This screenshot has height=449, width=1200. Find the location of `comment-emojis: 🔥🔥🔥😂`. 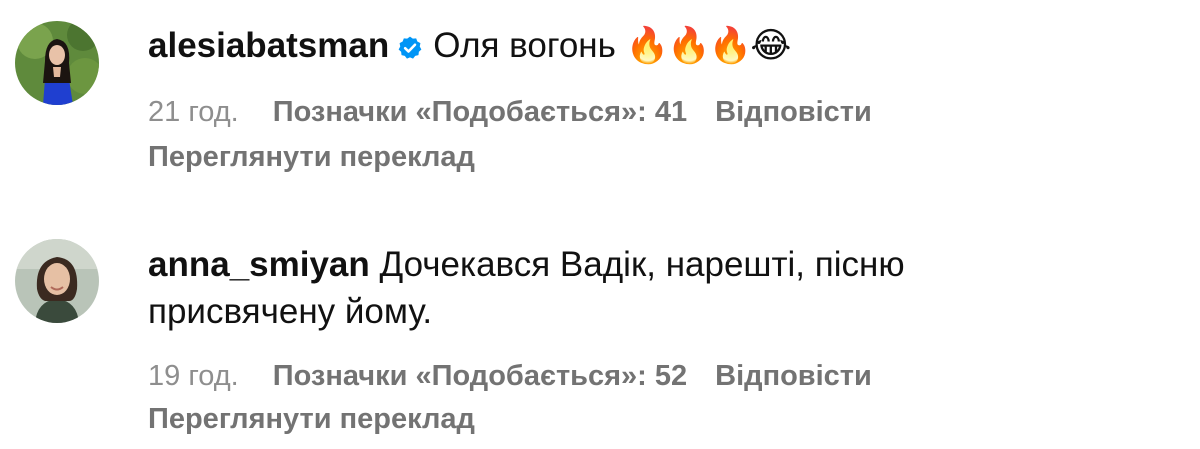

comment-emojis: 🔥🔥🔥😂 is located at coordinates (708, 45).